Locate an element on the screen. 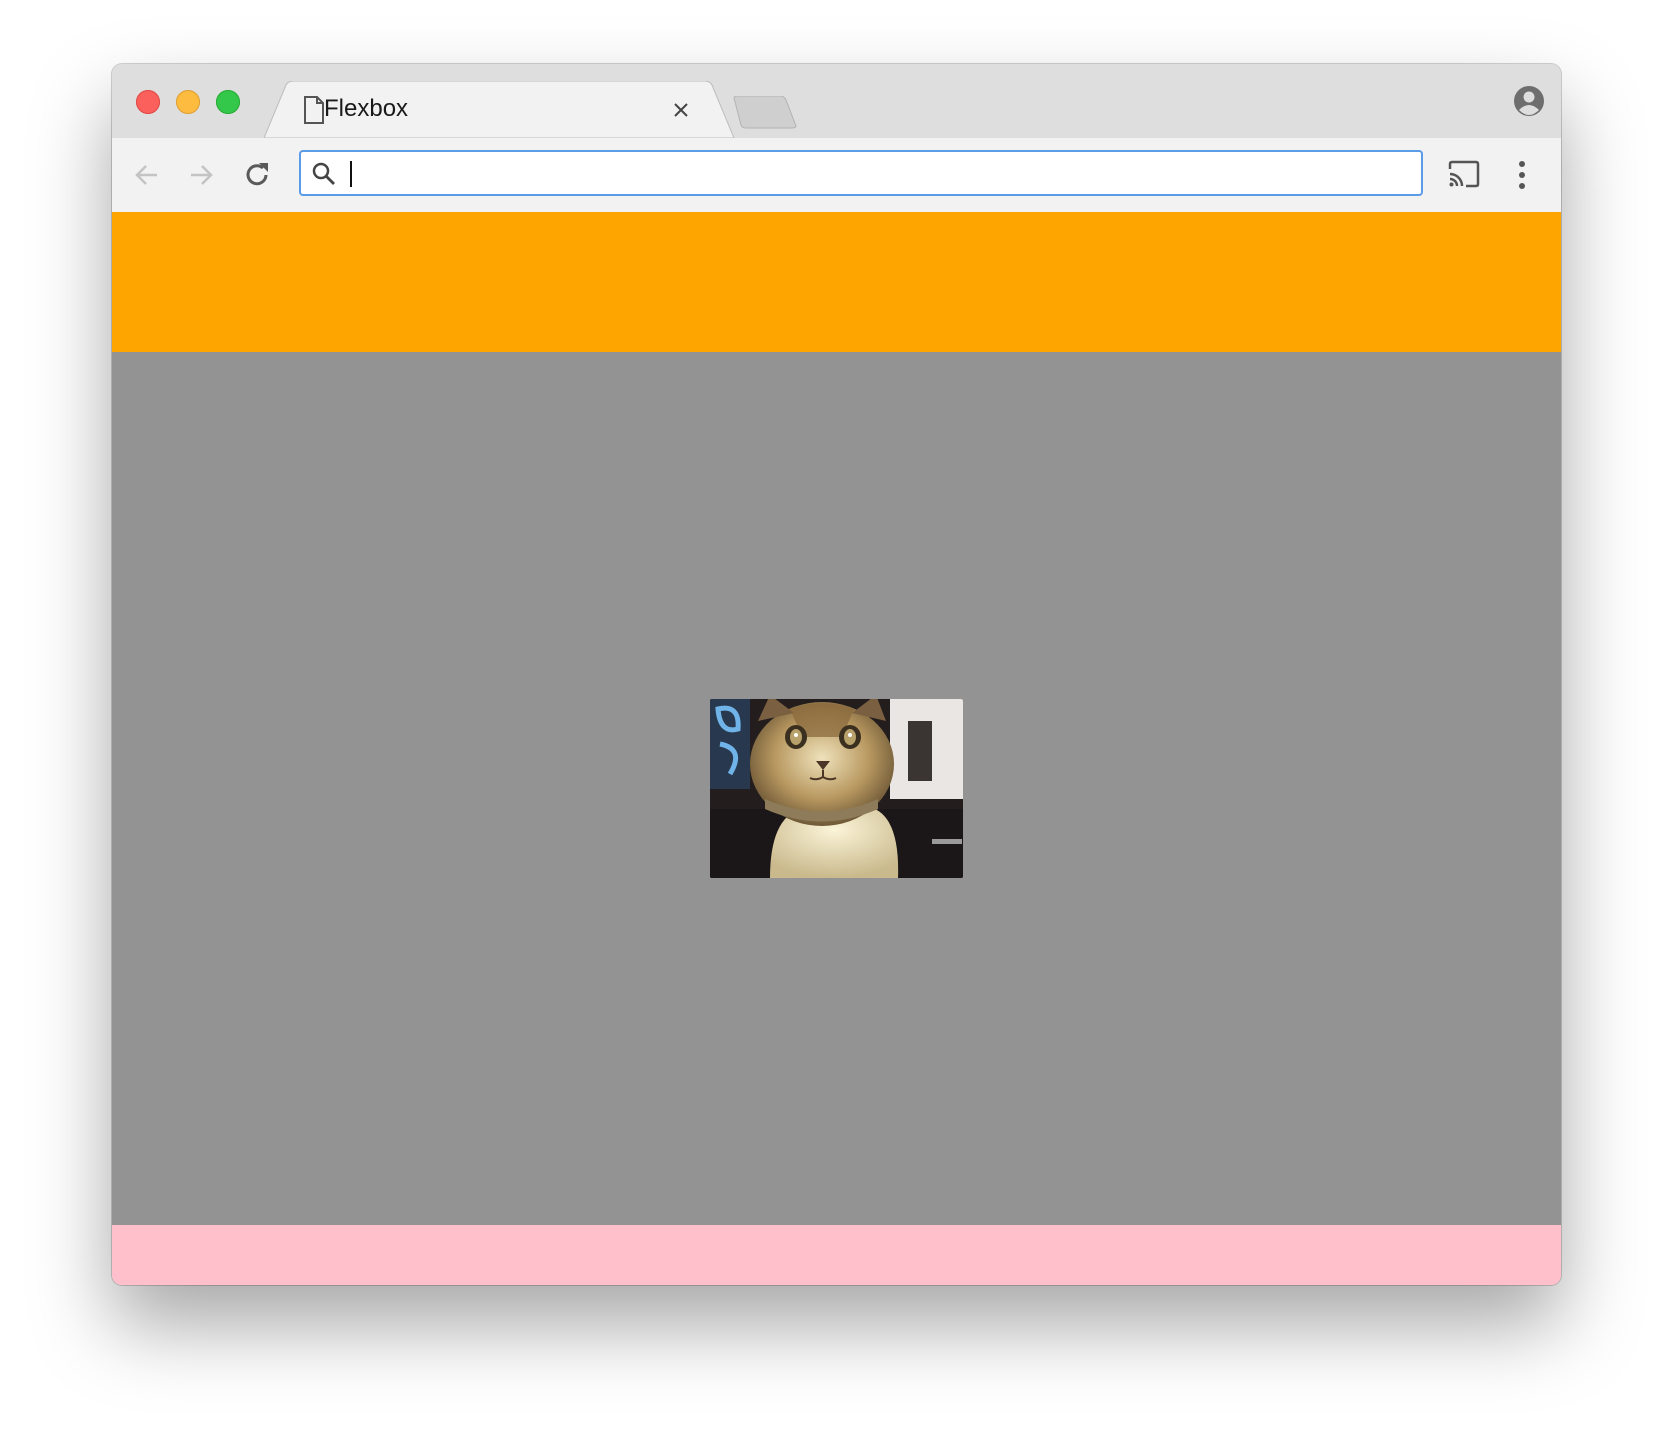 The image size is (1670, 1442). document-icon is located at coordinates (314, 110).